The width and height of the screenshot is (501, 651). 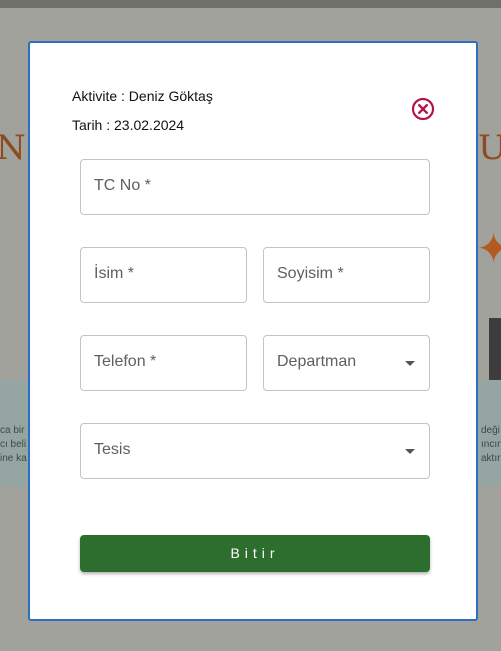 What do you see at coordinates (317, 361) in the screenshot?
I see `department-label: Departman` at bounding box center [317, 361].